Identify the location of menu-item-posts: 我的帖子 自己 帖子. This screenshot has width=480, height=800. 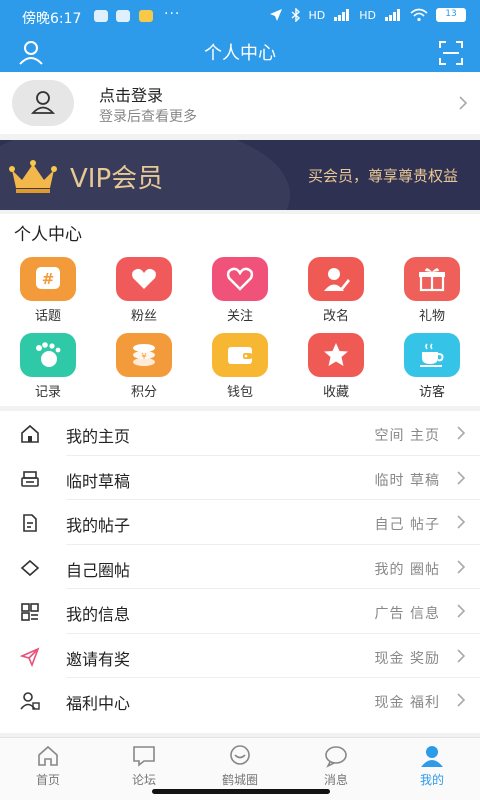
(240, 522).